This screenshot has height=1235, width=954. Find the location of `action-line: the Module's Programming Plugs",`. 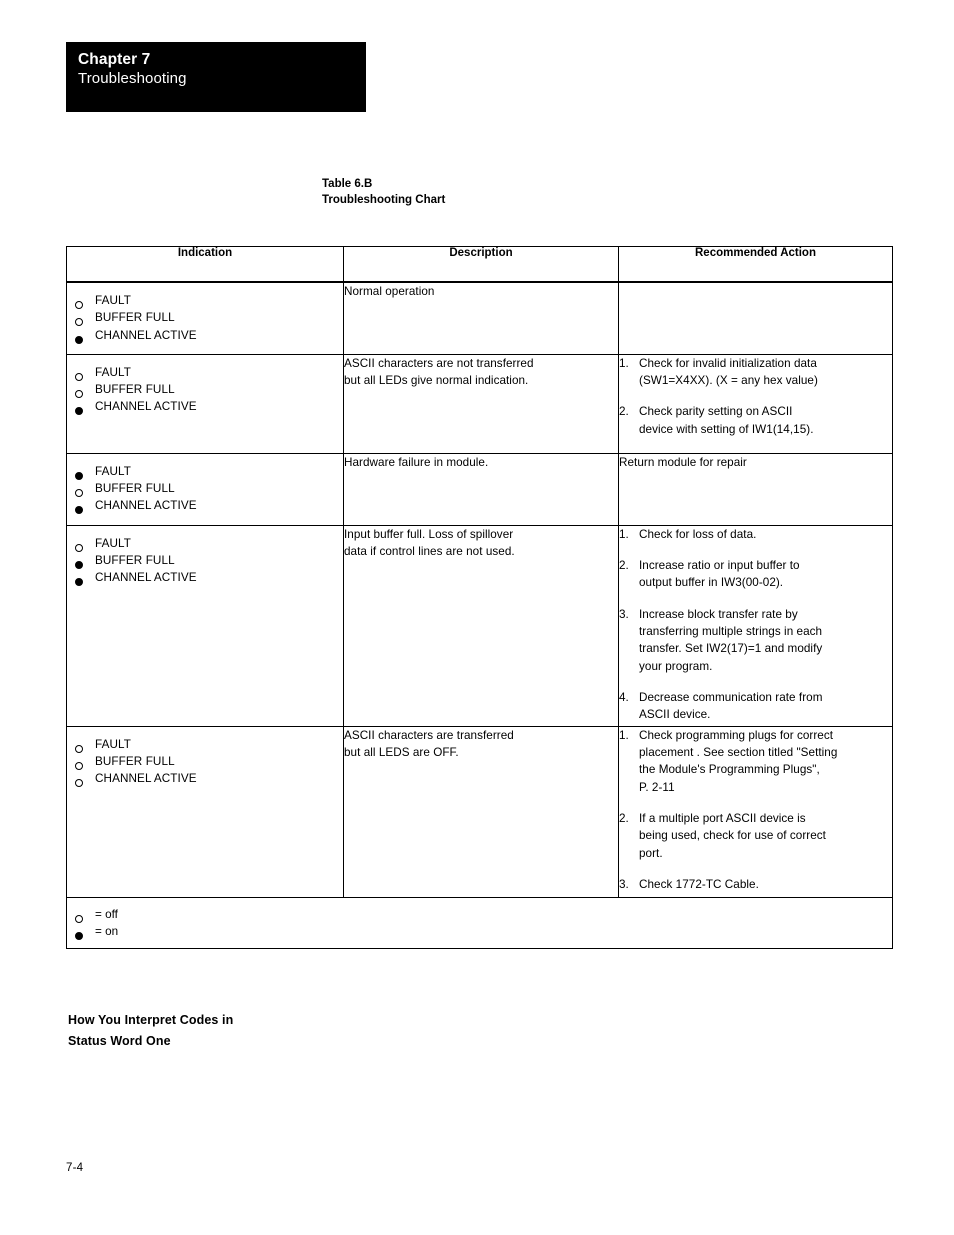

action-line: the Module's Programming Plugs", is located at coordinates (729, 770).